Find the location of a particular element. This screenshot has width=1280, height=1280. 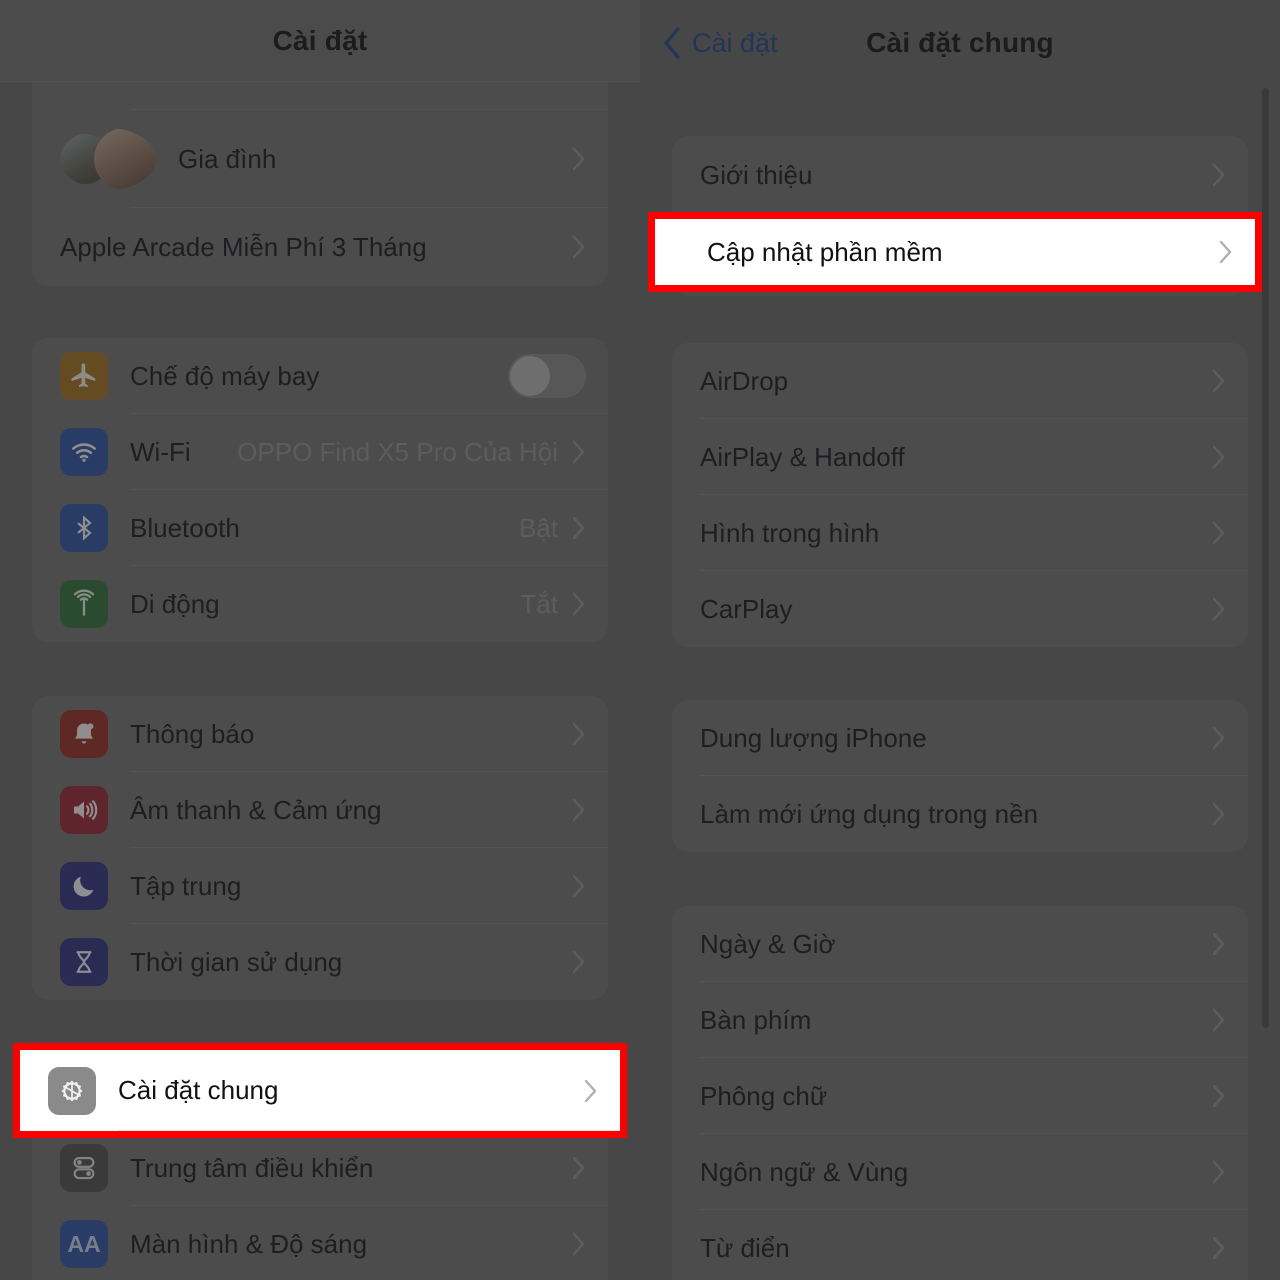

software-update-row: Cập nhật phần mềm is located at coordinates (955, 252).